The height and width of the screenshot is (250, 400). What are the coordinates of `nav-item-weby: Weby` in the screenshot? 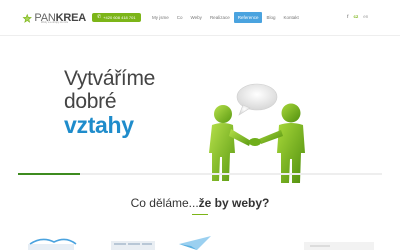 It's located at (196, 17).